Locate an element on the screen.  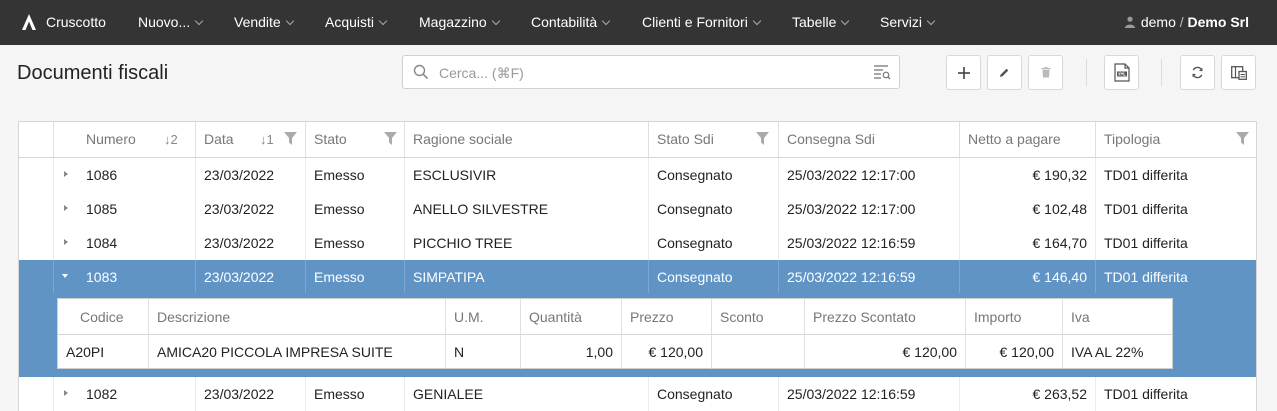
header-consegna-sdi: Consegna Sdi is located at coordinates (869, 139).